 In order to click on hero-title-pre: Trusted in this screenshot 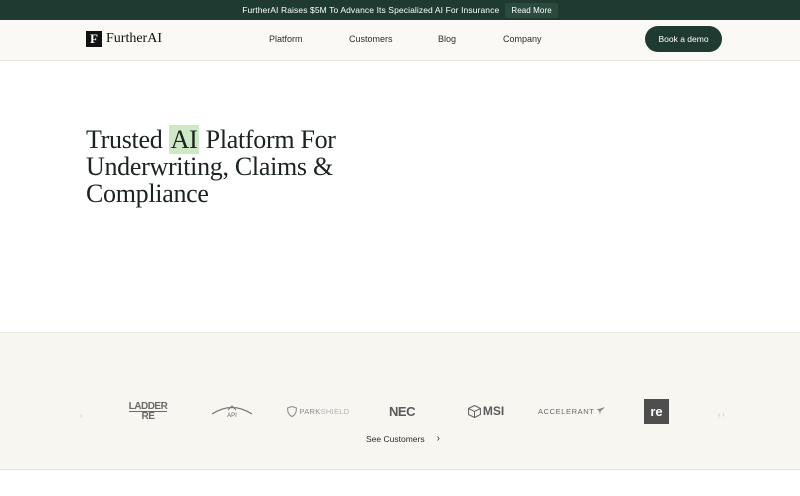, I will do `click(127, 139)`.